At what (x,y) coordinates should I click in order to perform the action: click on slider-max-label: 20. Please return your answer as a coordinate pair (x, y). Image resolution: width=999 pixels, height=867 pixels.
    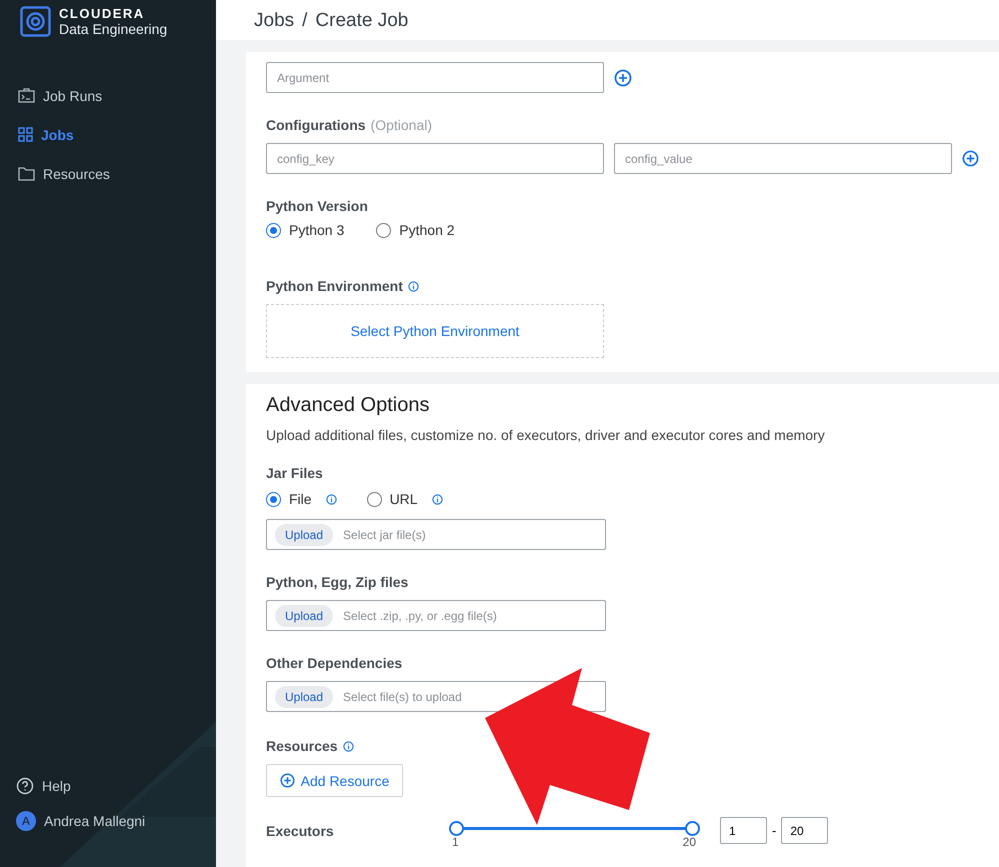
    Looking at the image, I should click on (689, 842).